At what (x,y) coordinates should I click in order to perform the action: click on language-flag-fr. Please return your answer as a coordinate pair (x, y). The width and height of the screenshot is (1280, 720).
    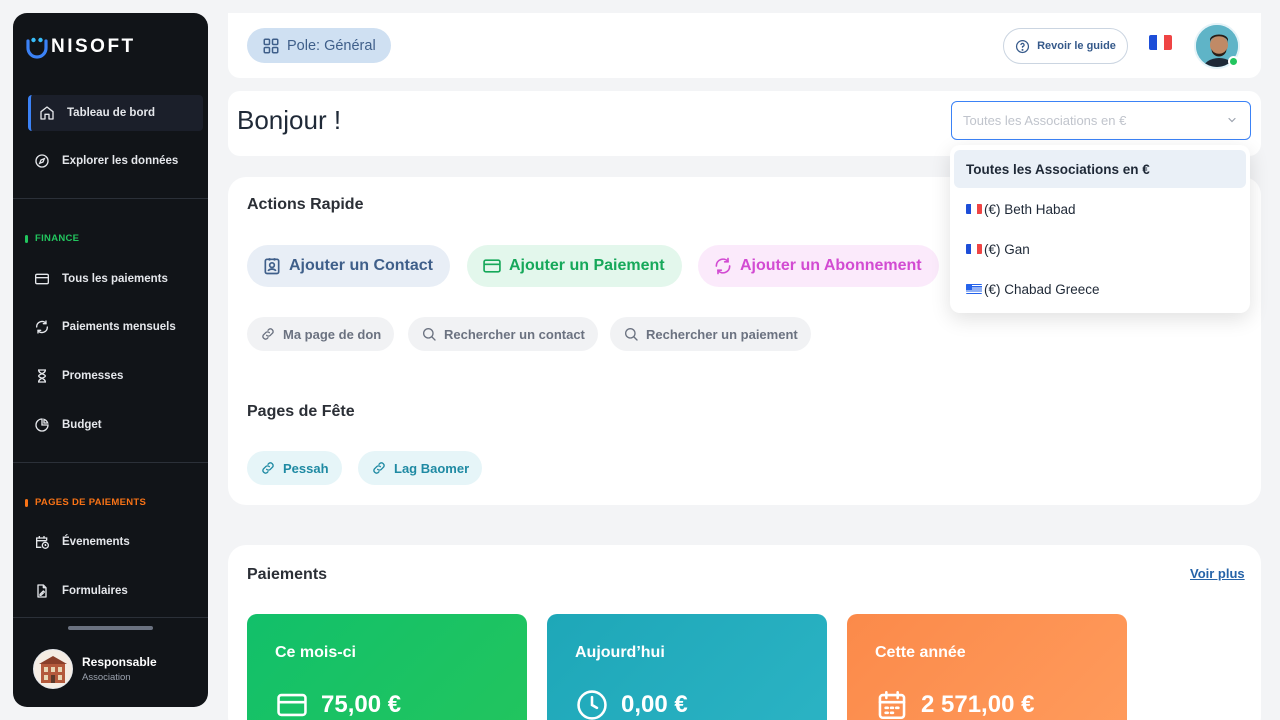
    Looking at the image, I should click on (1160, 42).